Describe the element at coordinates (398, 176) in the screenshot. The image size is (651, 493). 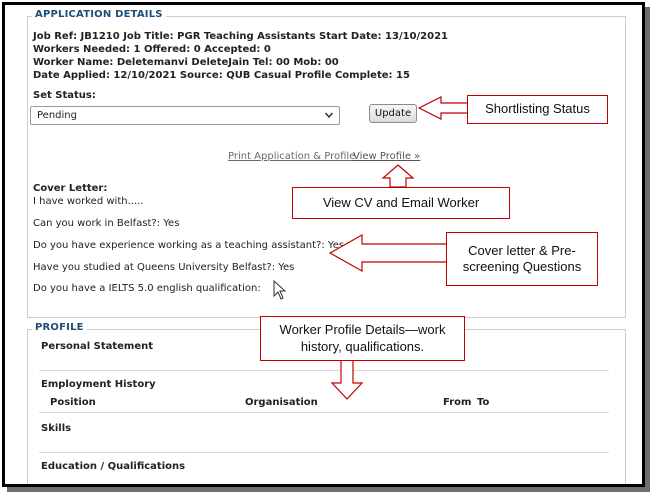
I see `arrow-up-icon` at that location.